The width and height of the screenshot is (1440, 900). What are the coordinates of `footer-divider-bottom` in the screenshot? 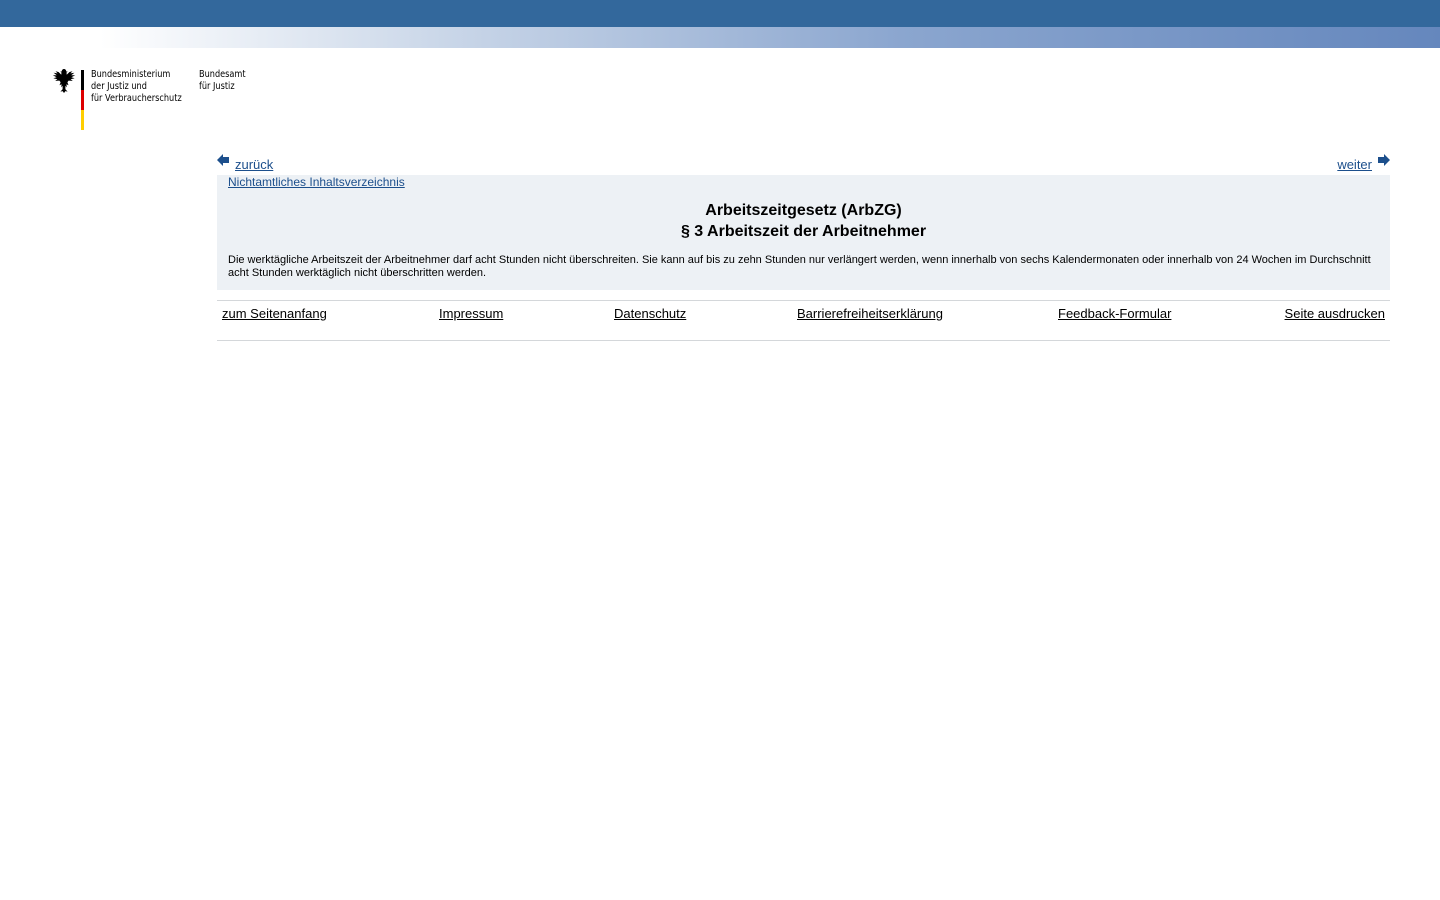 It's located at (803, 340).